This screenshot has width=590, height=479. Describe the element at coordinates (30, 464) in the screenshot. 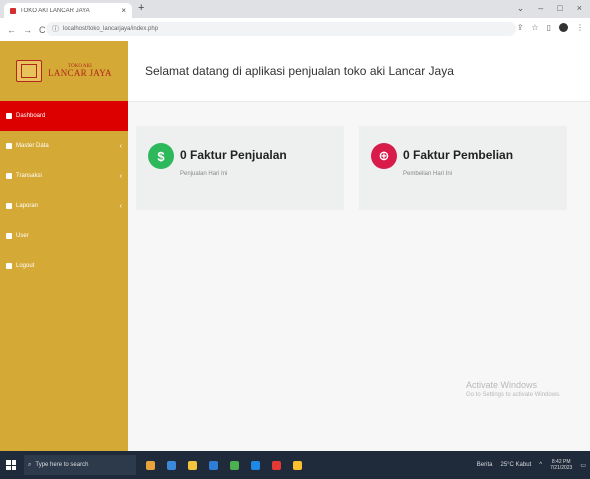

I see `search-icon: ⌕` at that location.